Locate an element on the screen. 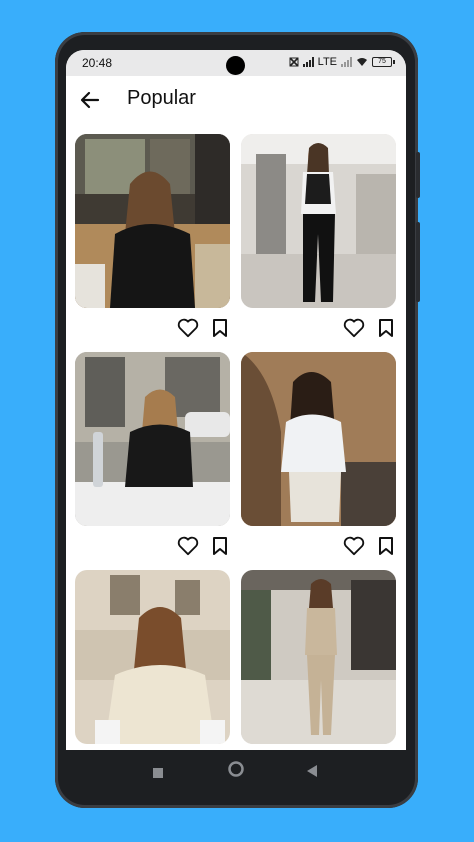  photo-woman-beige-outfit is located at coordinates (318, 657).